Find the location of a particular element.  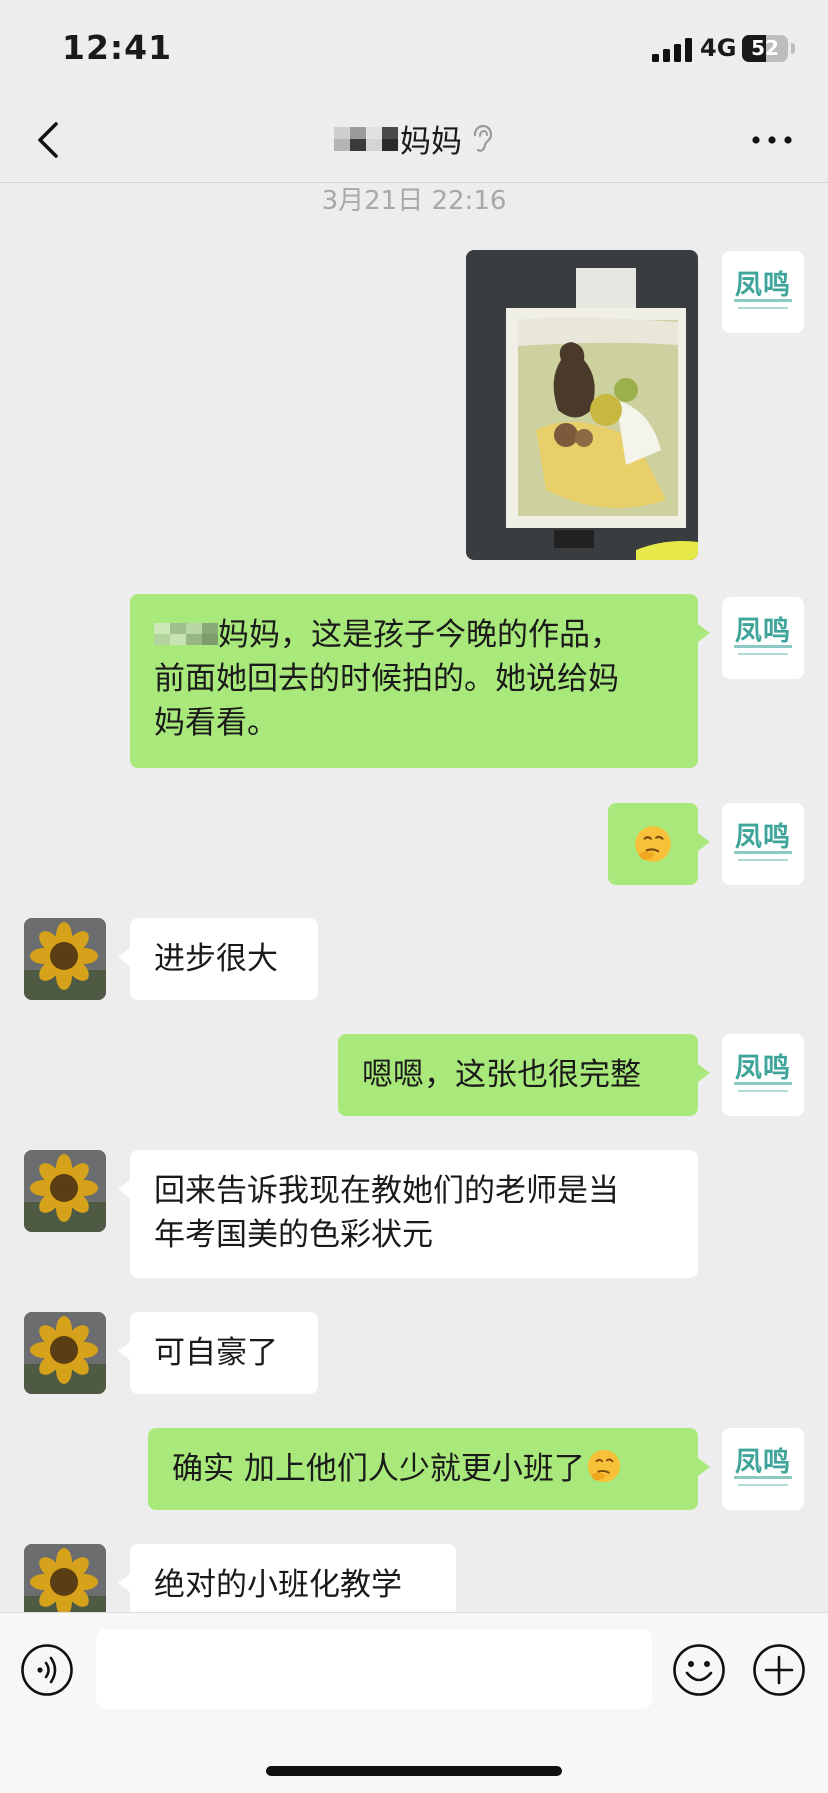

message-bubble: 可自豪了 is located at coordinates (218, 1353).